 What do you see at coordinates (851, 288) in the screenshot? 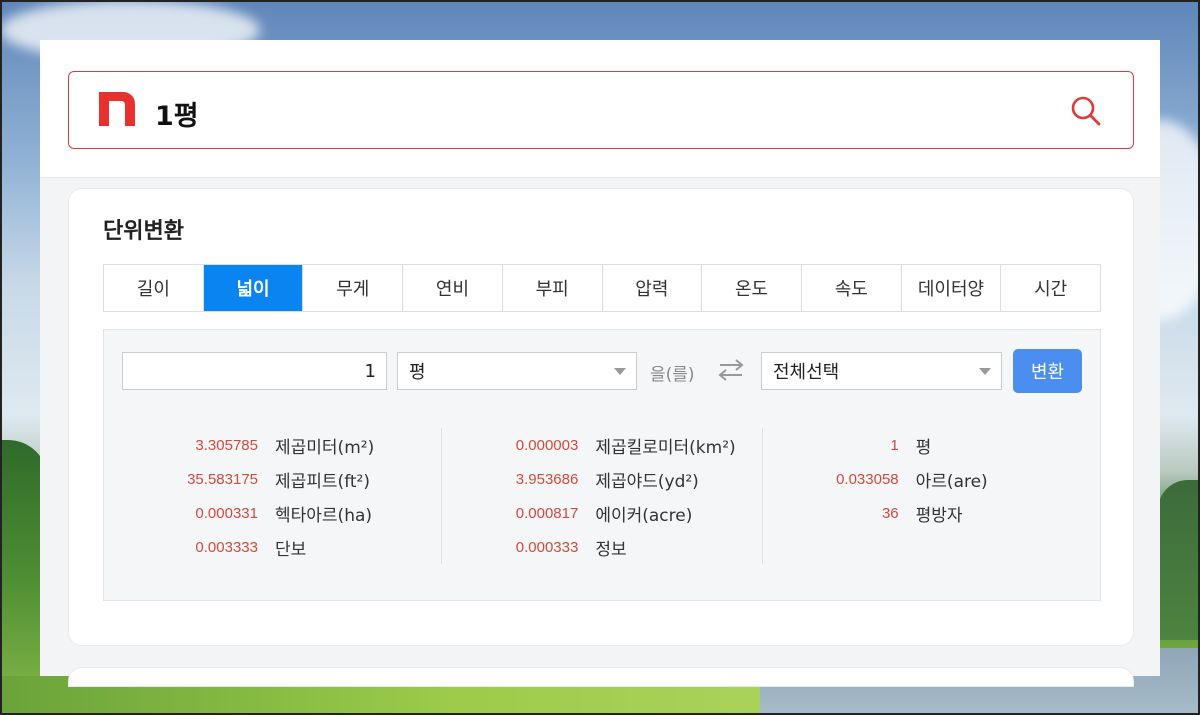
I see `tab-speed: 속도` at bounding box center [851, 288].